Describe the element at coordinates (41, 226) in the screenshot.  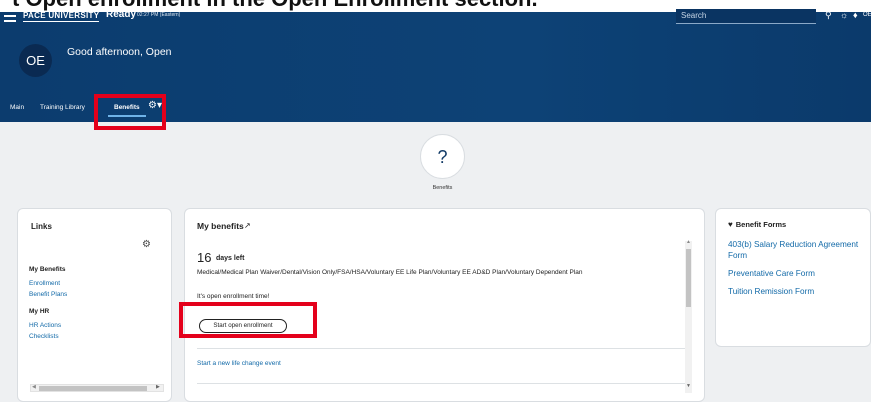
I see `links-title: Links` at that location.